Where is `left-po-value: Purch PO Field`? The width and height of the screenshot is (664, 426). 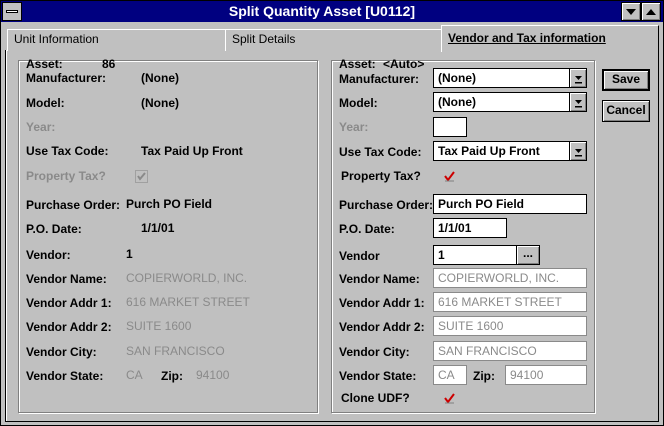
left-po-value: Purch PO Field is located at coordinates (169, 204).